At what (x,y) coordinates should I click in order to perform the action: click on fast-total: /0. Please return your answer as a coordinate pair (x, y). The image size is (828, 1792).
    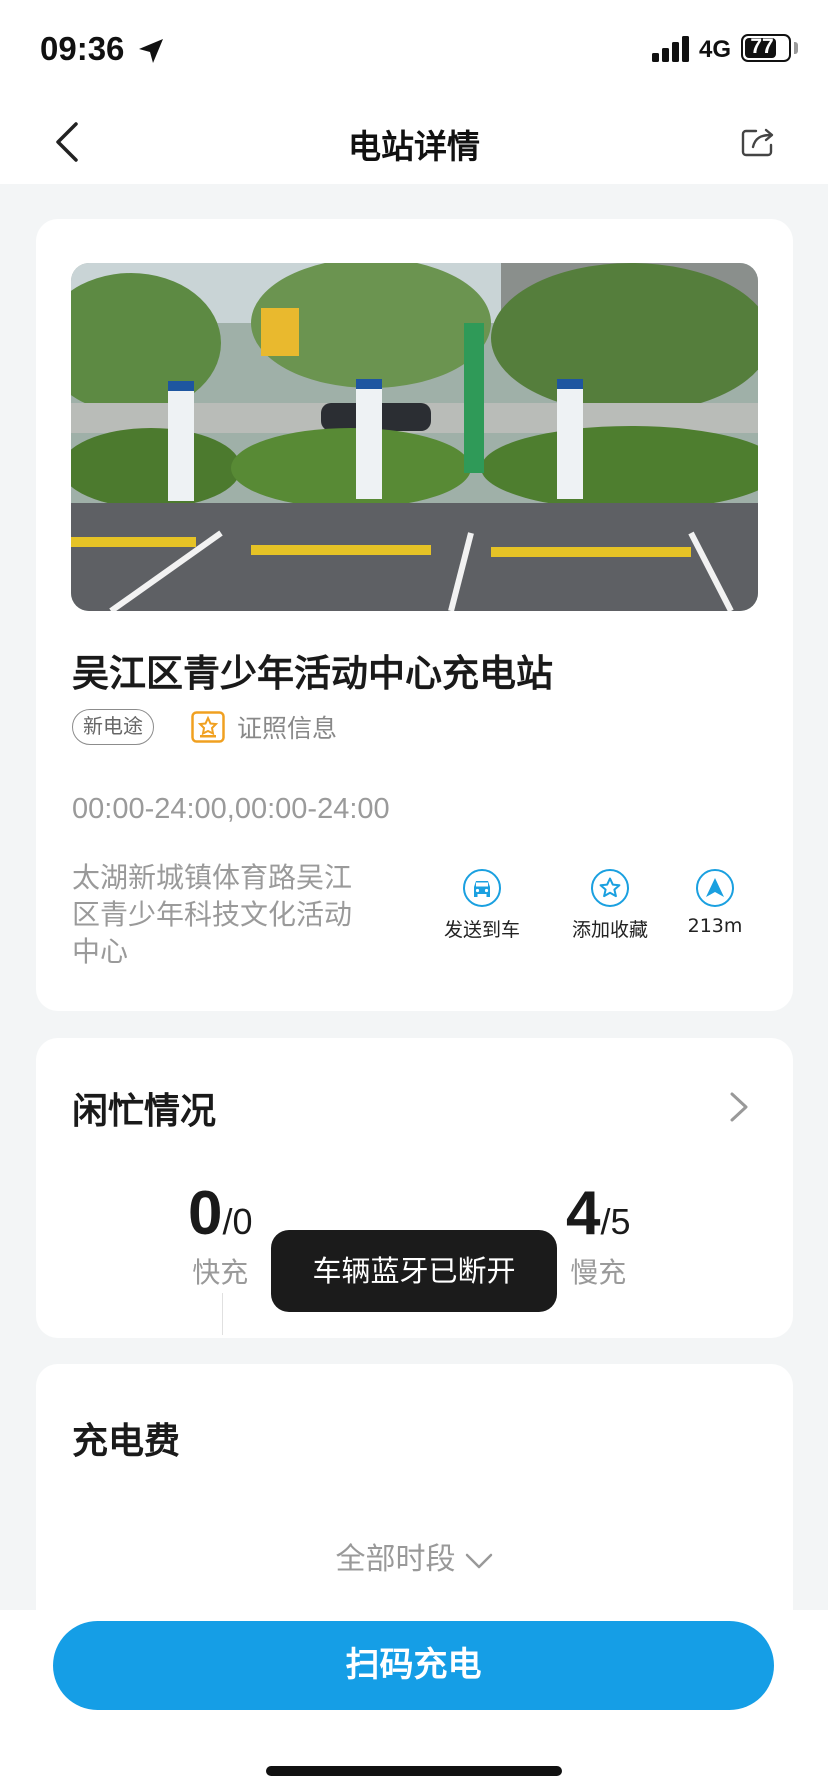
    Looking at the image, I should click on (237, 1221).